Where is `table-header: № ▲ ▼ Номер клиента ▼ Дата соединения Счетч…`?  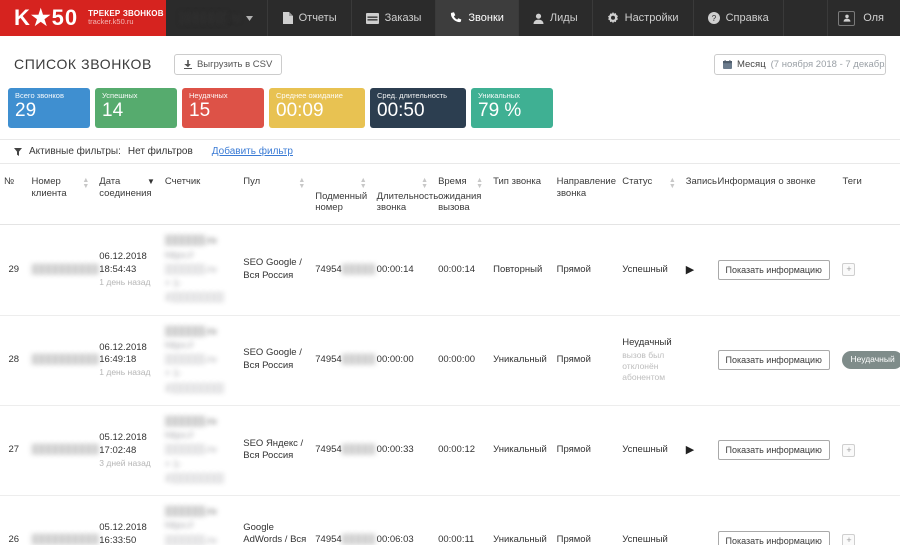 table-header: № ▲ ▼ Номер клиента ▼ Дата соединения Счетч… is located at coordinates (450, 194).